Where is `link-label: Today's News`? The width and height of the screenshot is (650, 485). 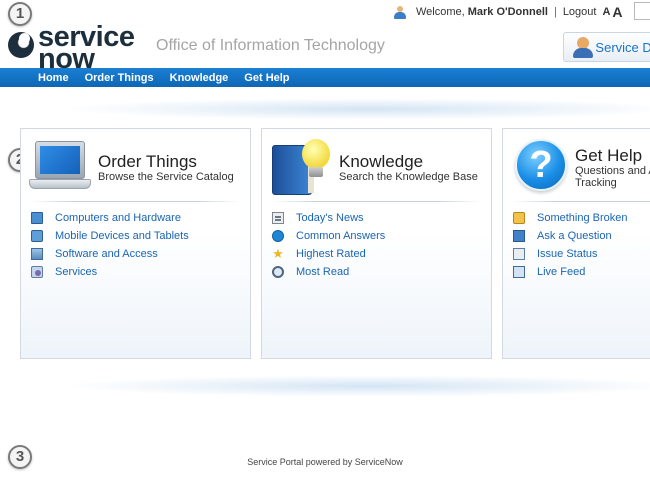 link-label: Today's News is located at coordinates (330, 218).